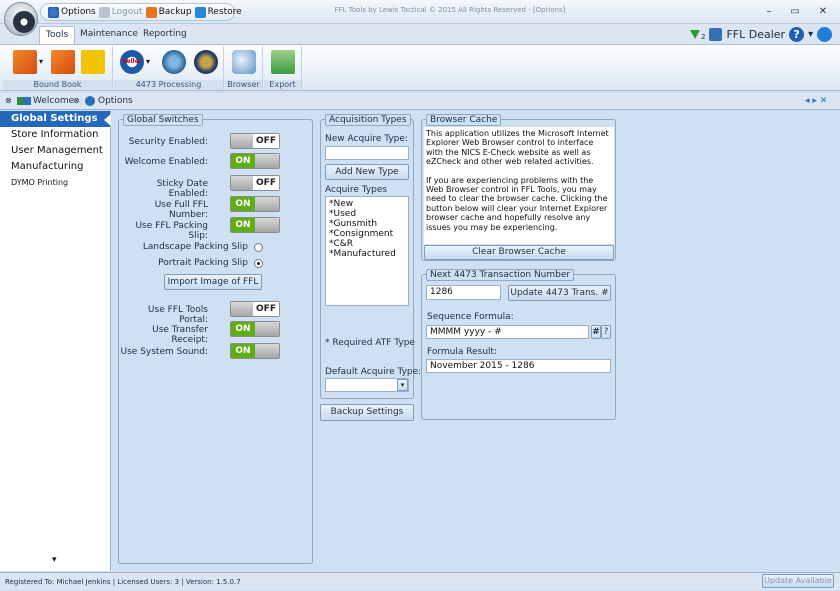 The image size is (840, 591). I want to click on nav-dymo-printing: DYMO Printing, so click(55, 183).